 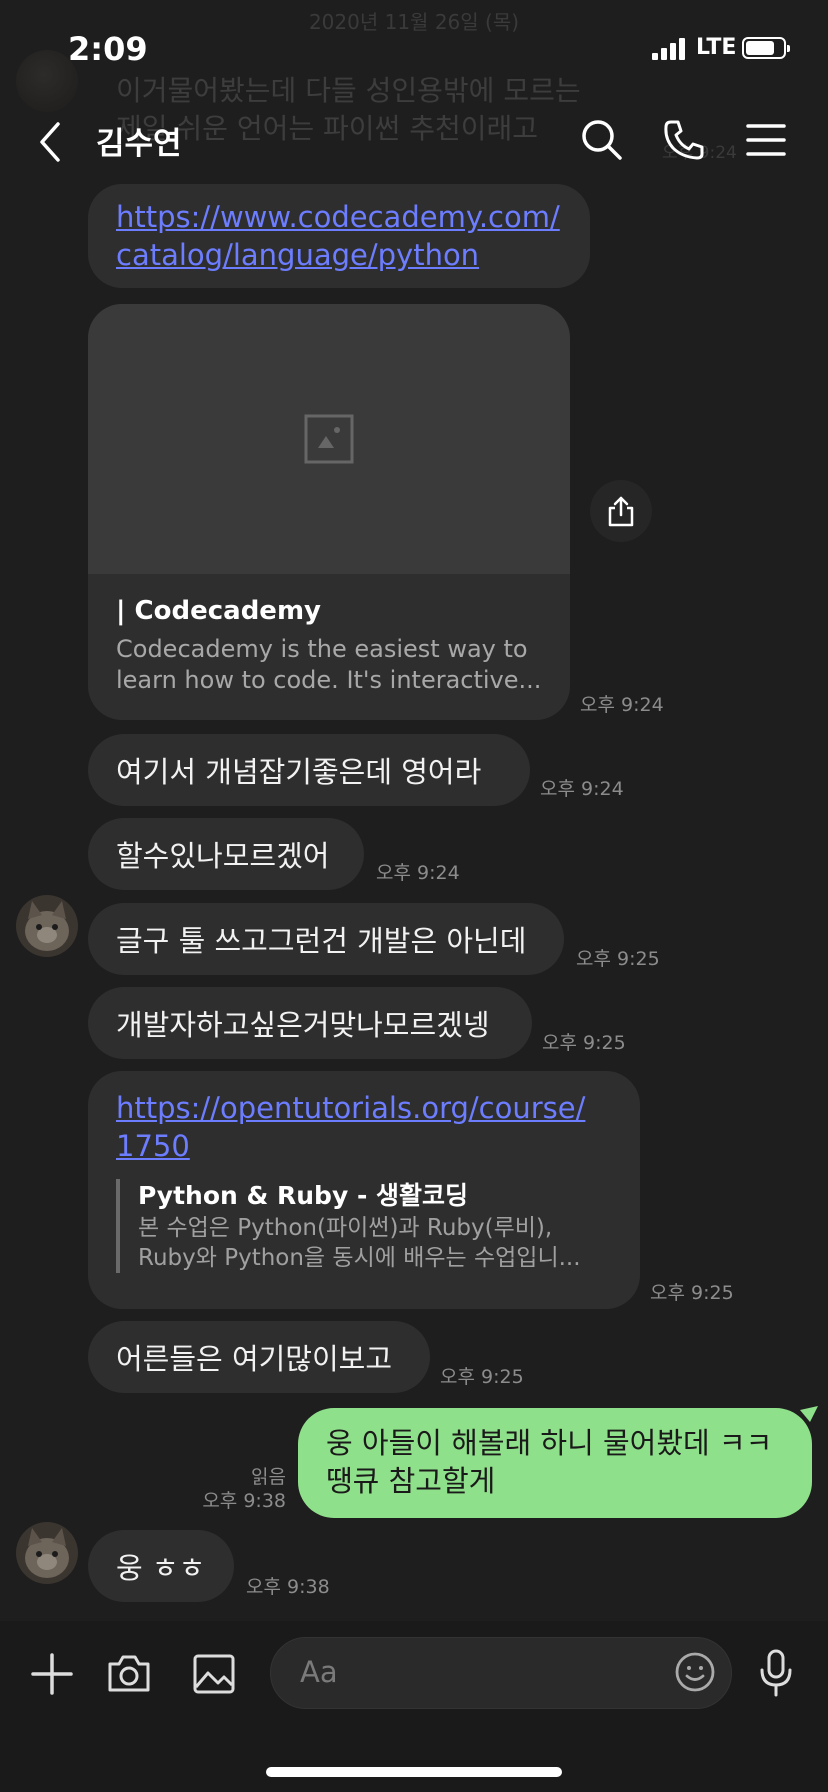 I want to click on share-button, so click(x=621, y=511).